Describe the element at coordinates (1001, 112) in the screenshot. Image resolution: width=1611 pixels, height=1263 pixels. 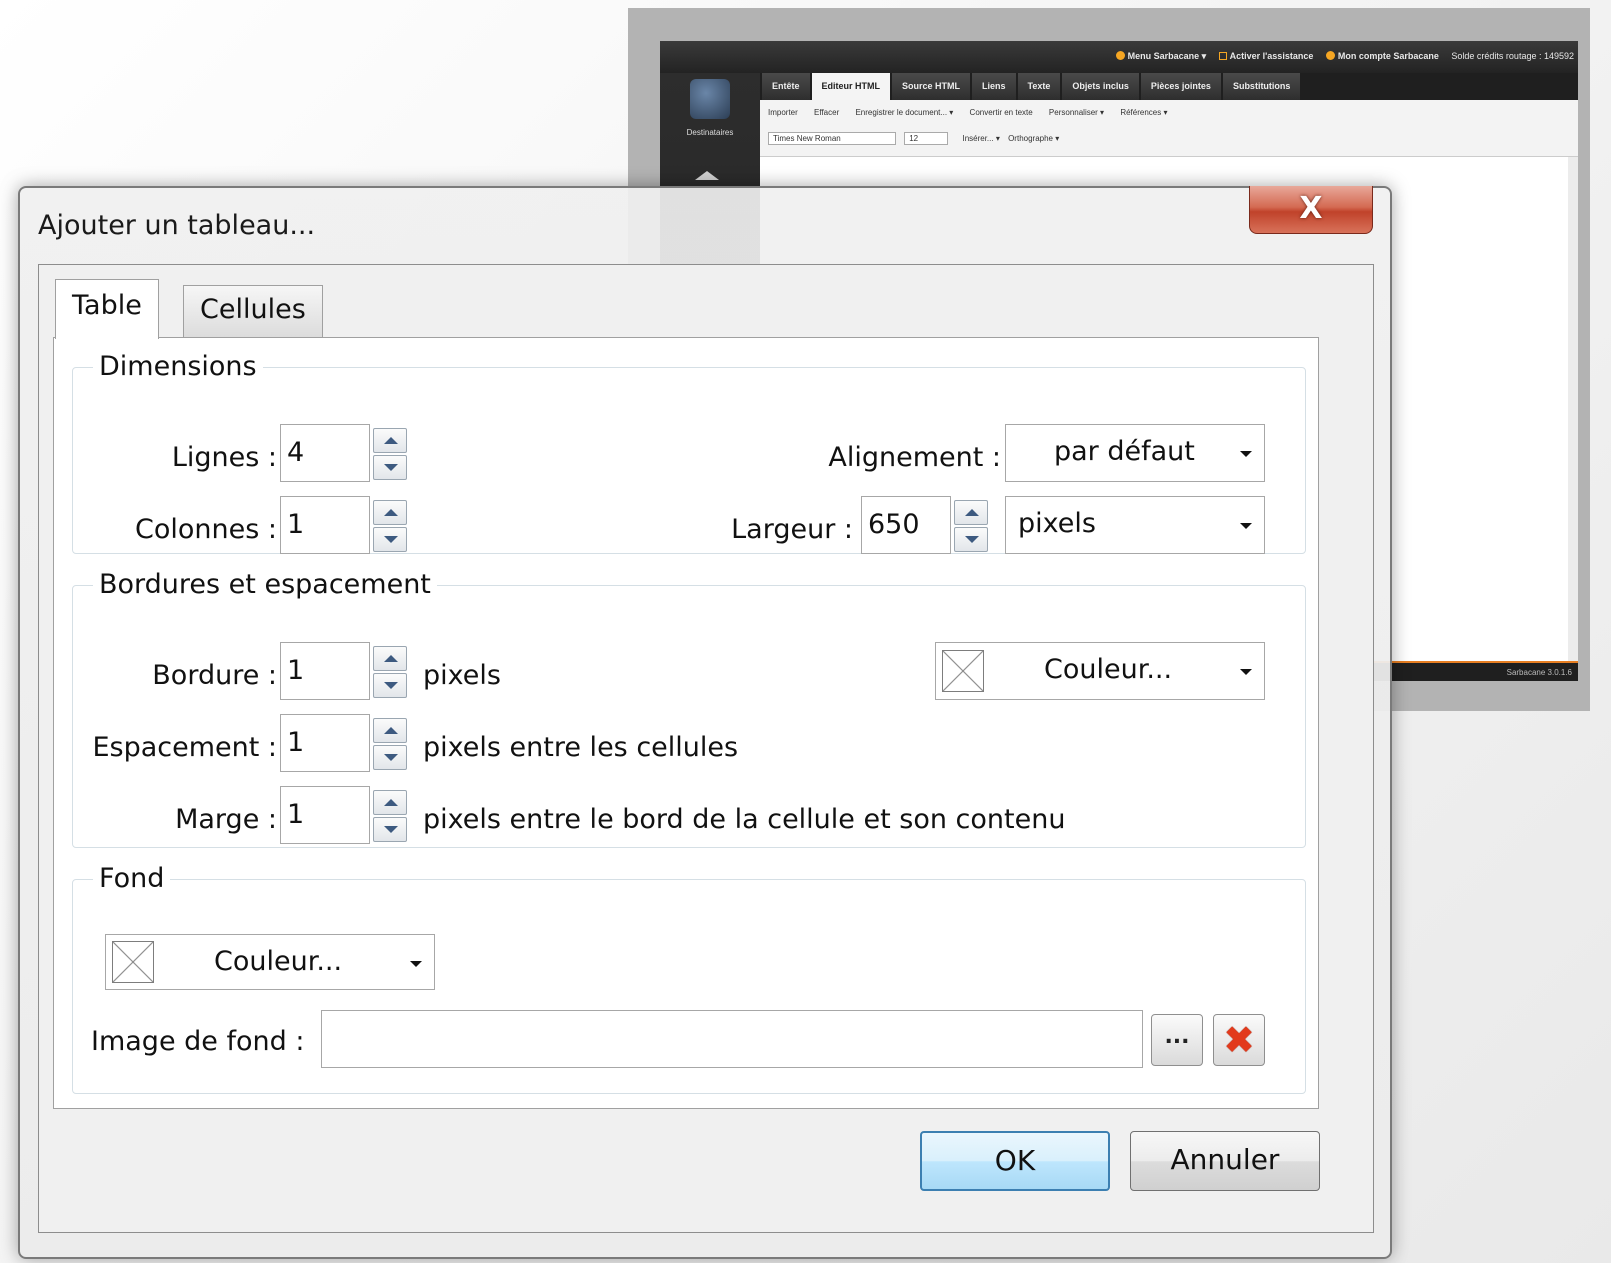
I see `convert-text-button: Convertir en texte` at that location.